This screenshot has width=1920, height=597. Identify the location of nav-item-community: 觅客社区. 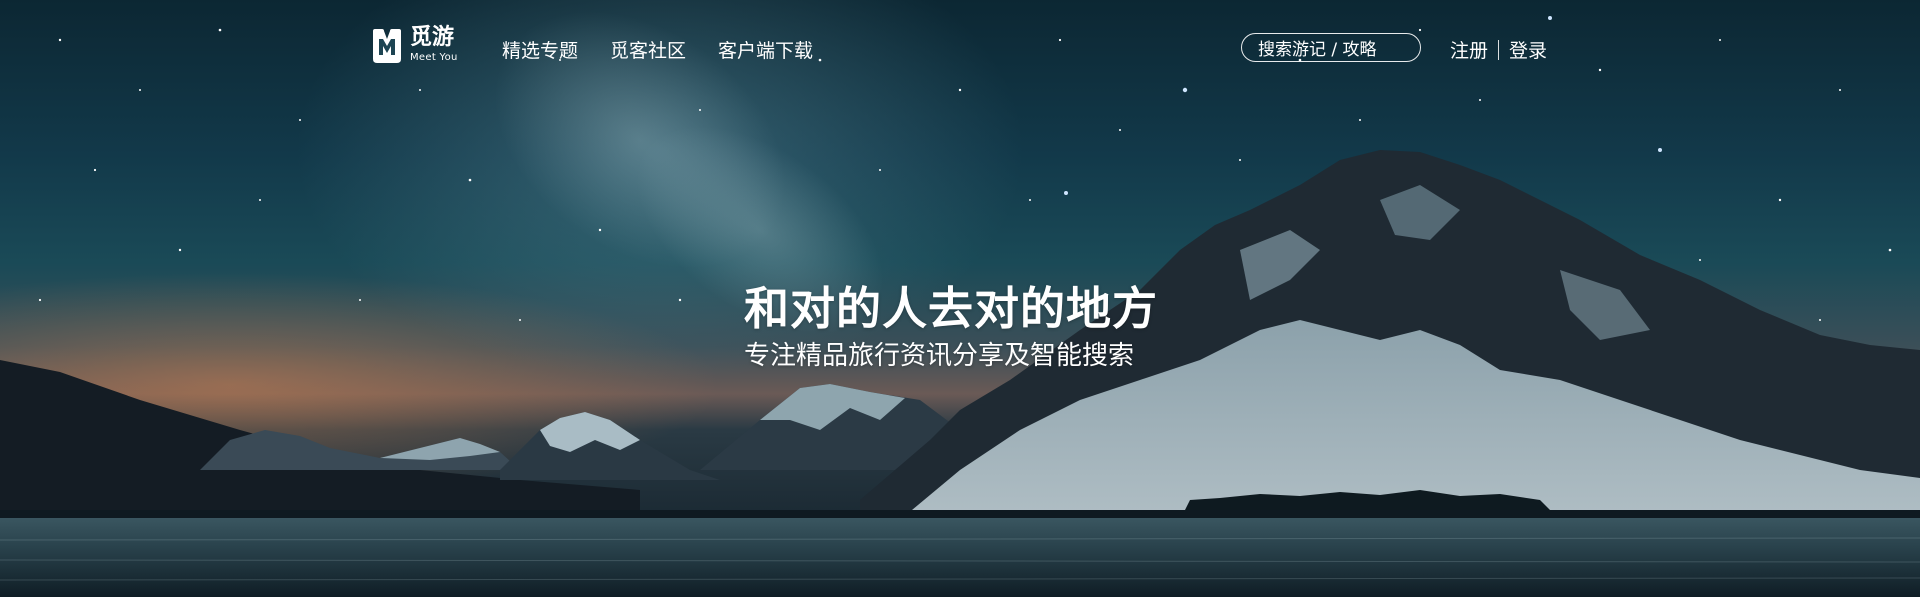
(648, 49).